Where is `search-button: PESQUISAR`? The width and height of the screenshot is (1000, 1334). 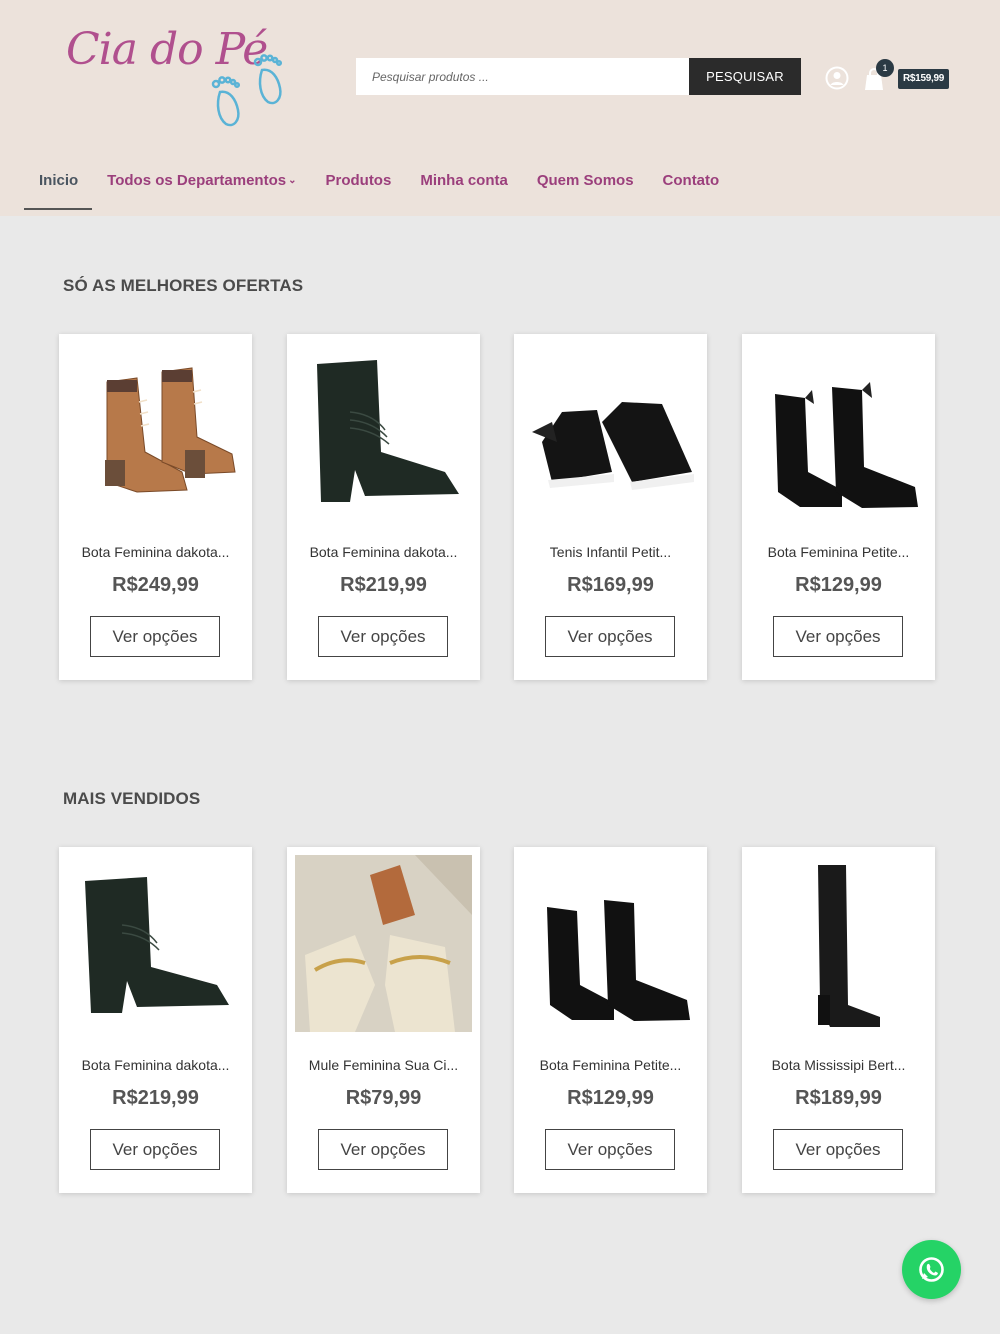 search-button: PESQUISAR is located at coordinates (745, 76).